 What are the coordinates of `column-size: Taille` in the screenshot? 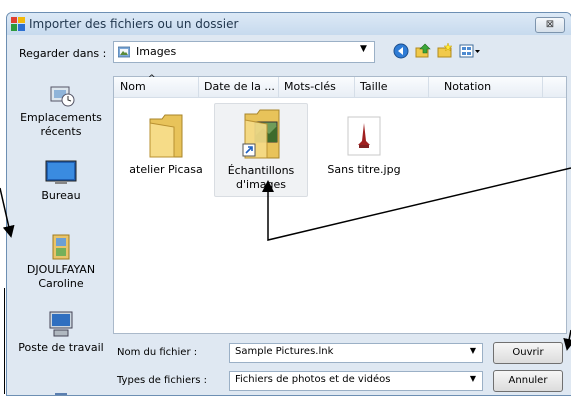 It's located at (374, 86).